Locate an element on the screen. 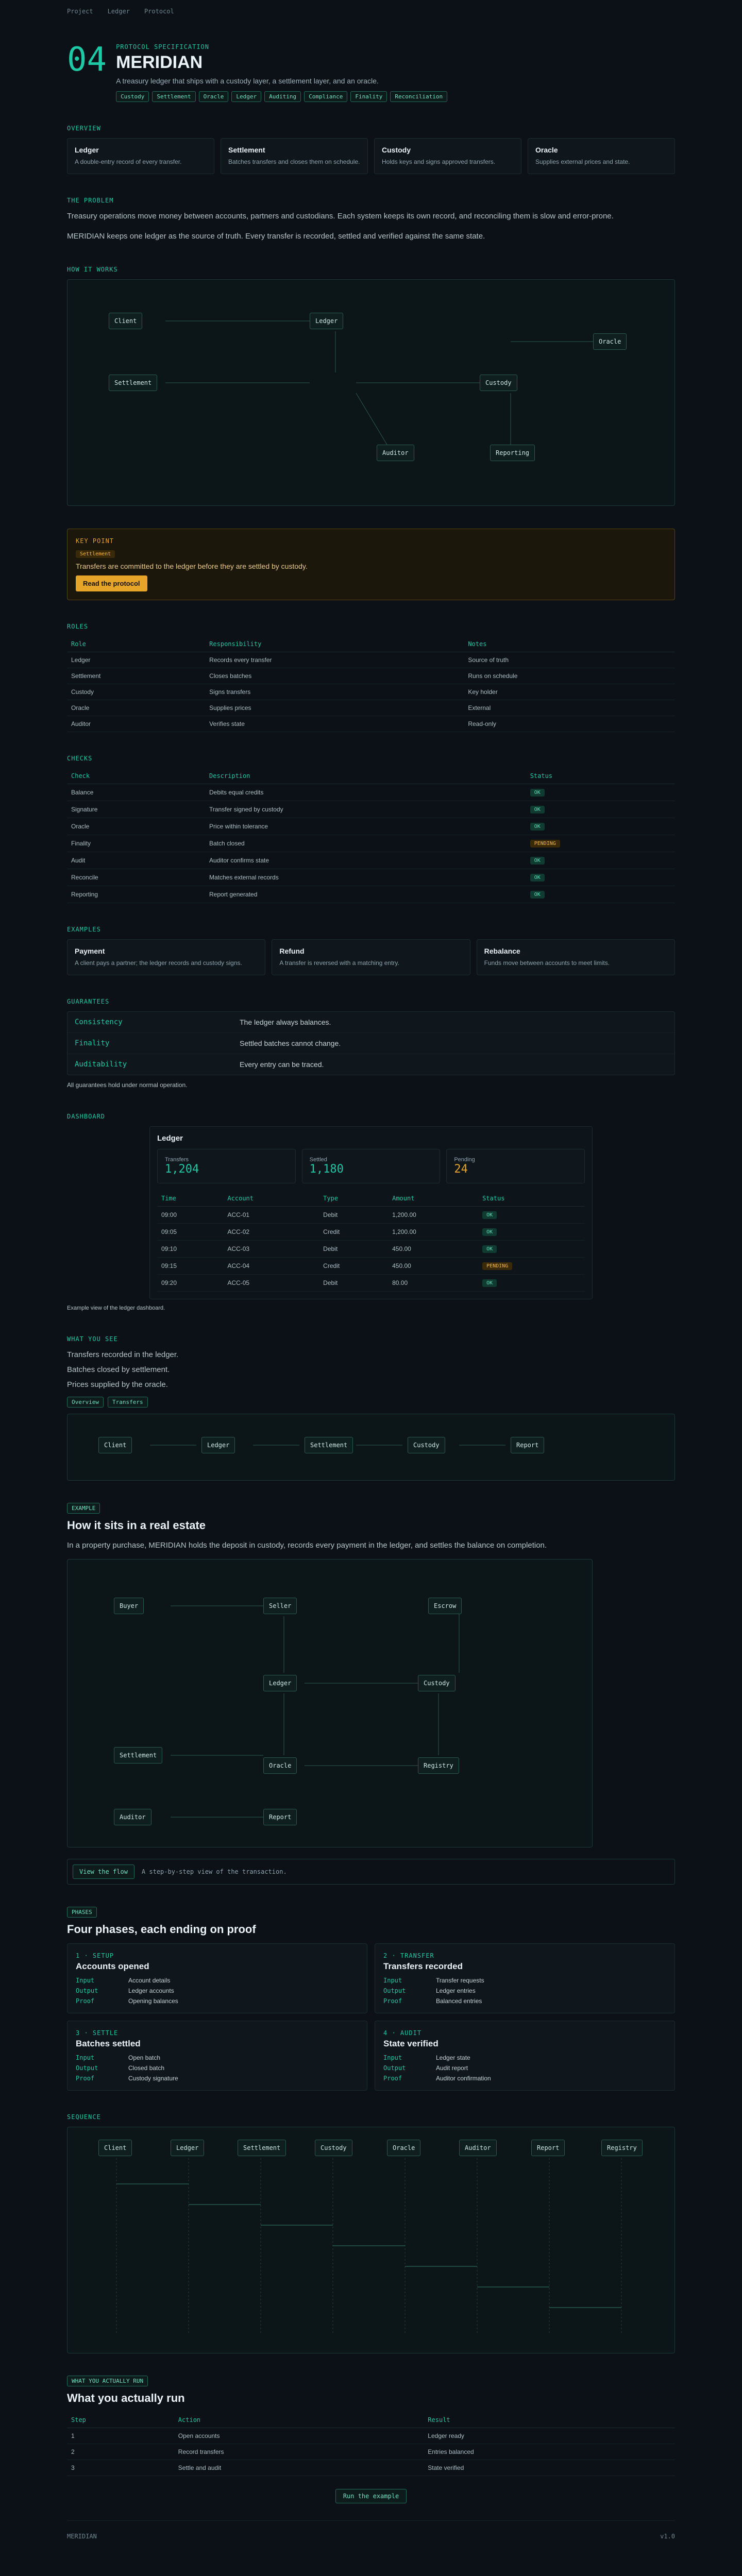  kpi-value: 1,180 is located at coordinates (326, 1169).